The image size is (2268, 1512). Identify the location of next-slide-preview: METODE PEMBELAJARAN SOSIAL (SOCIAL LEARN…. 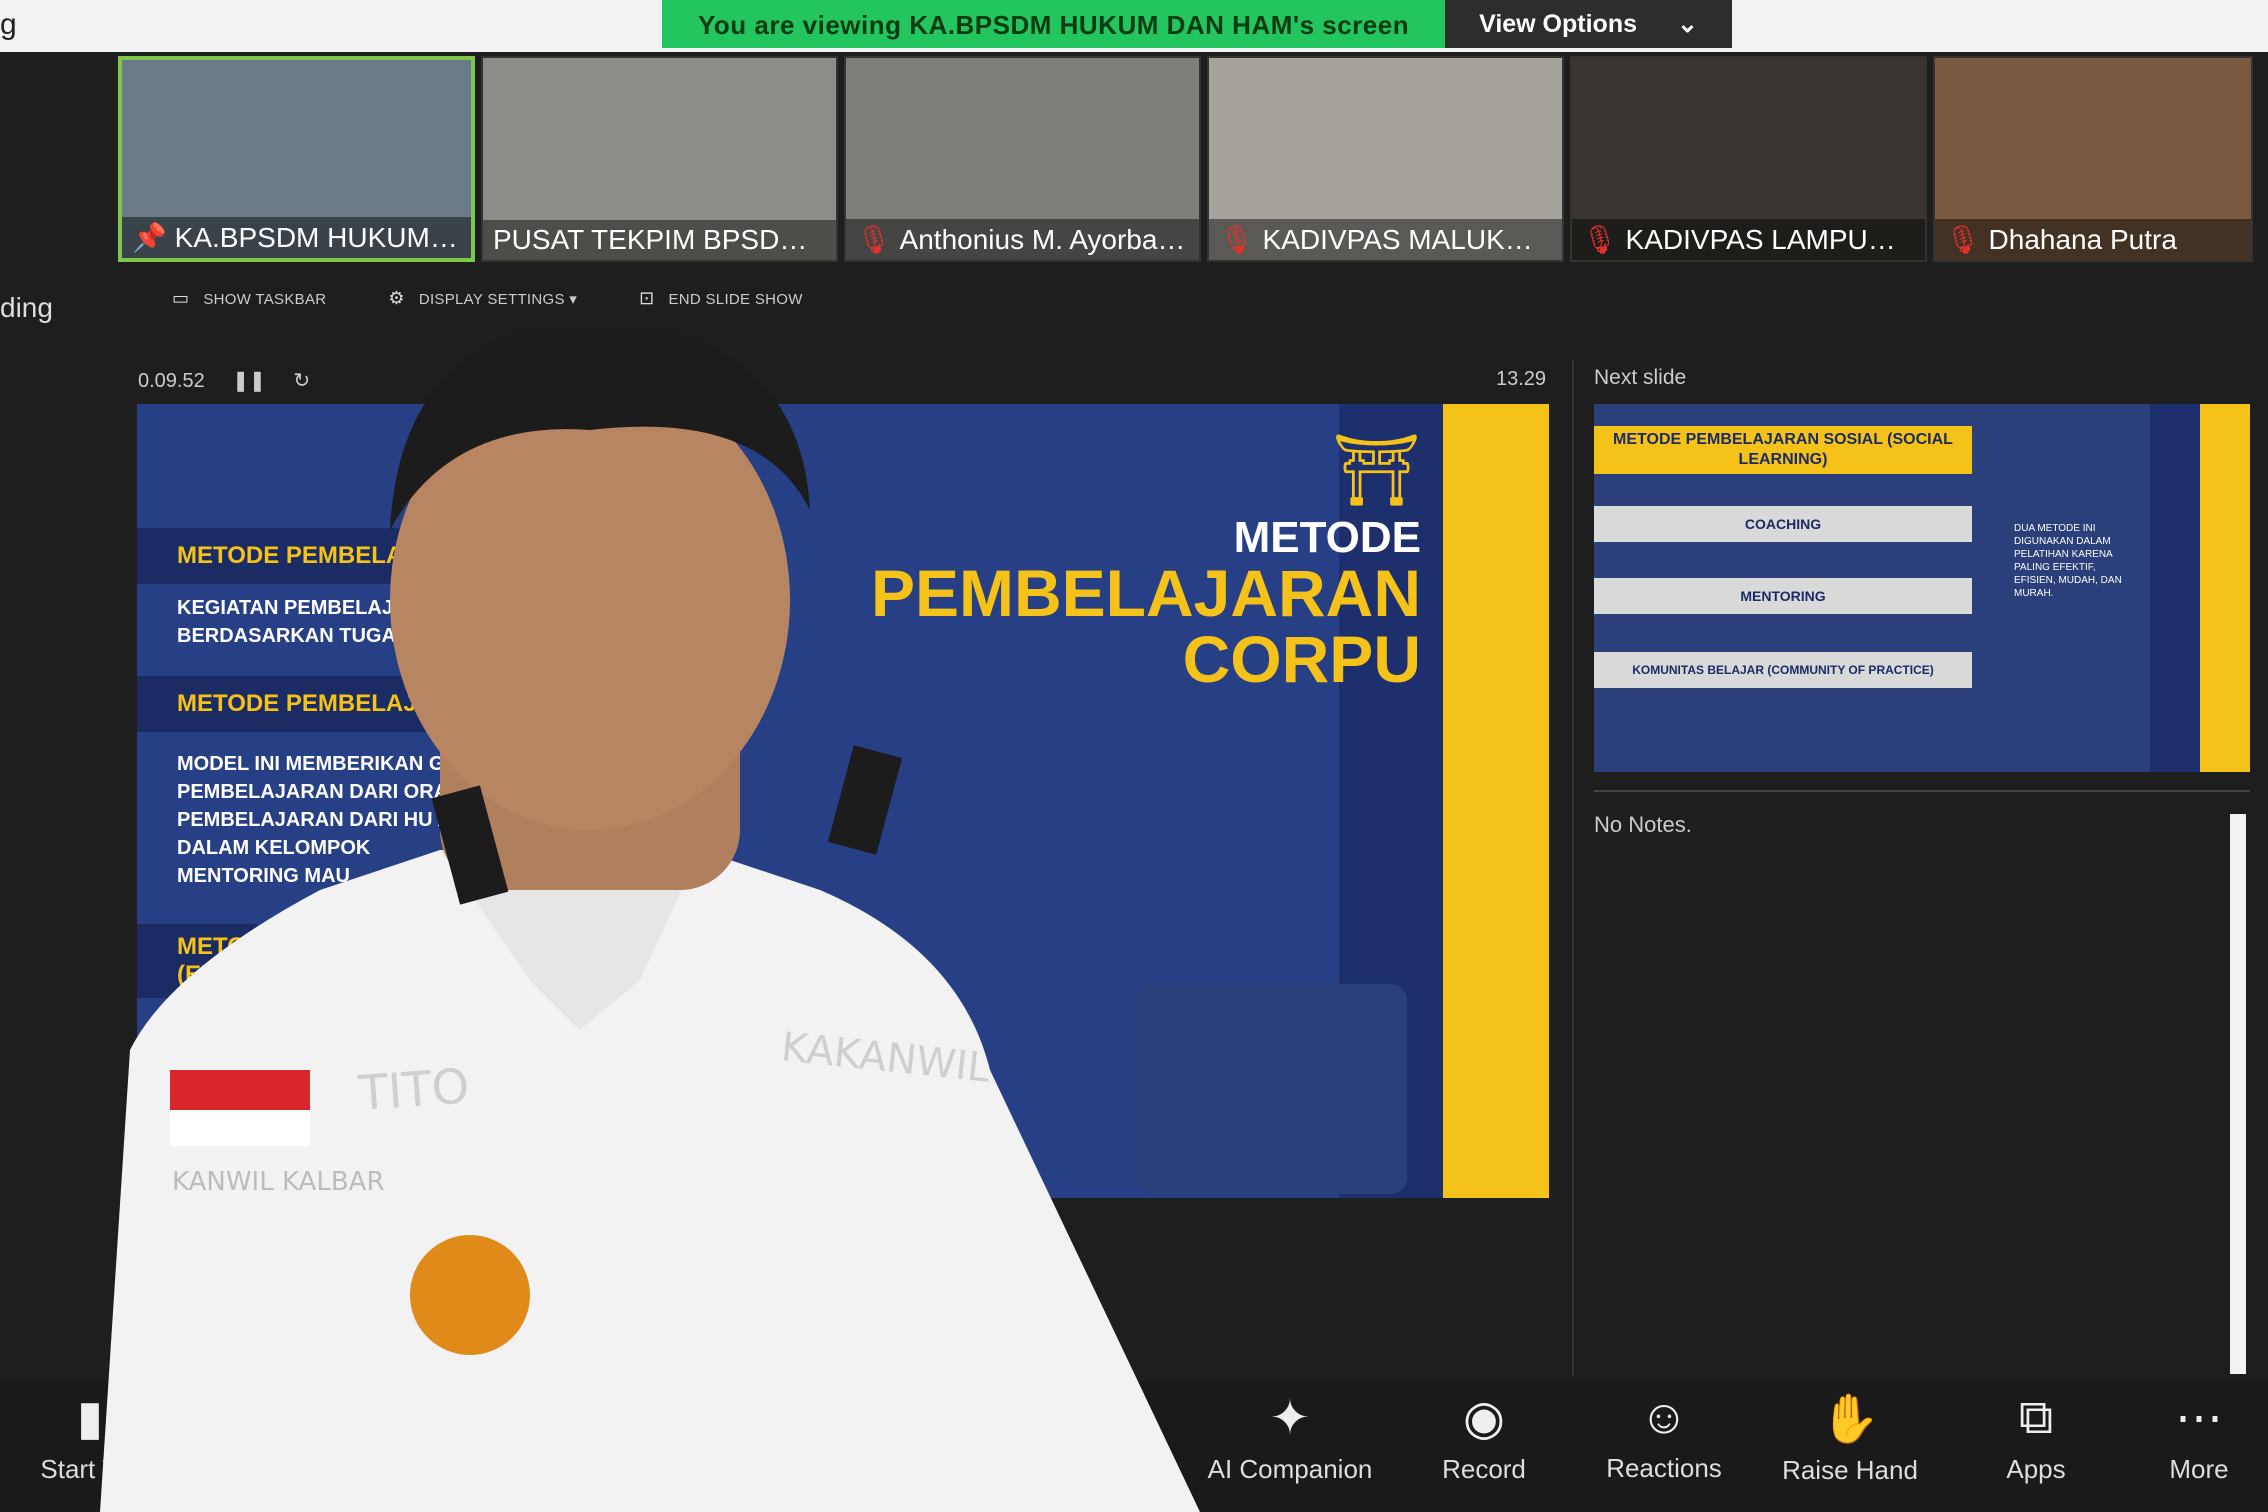
(1922, 588).